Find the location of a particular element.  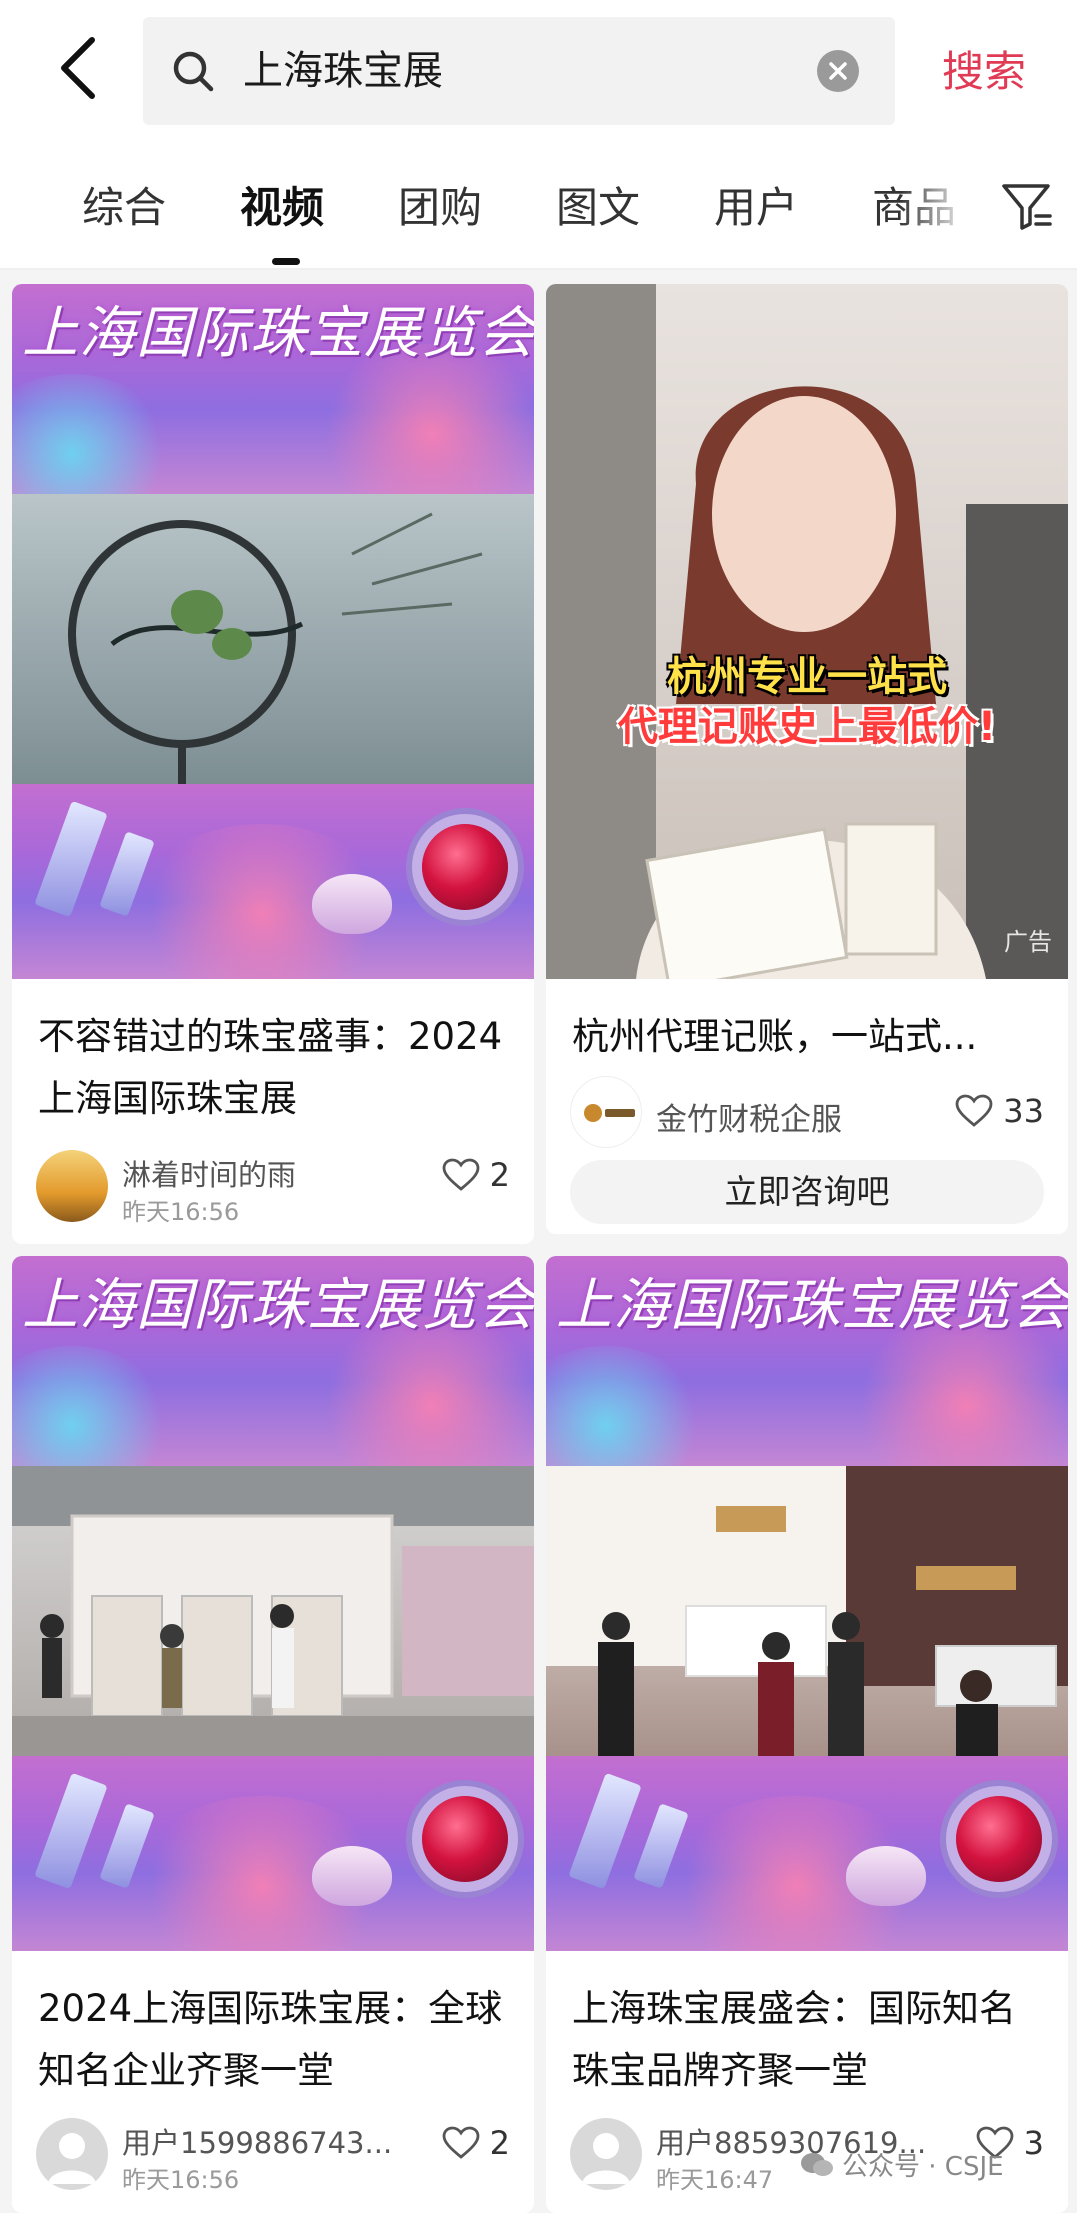

wechat-watermark: 公众号 · CSJE is located at coordinates (902, 2164).